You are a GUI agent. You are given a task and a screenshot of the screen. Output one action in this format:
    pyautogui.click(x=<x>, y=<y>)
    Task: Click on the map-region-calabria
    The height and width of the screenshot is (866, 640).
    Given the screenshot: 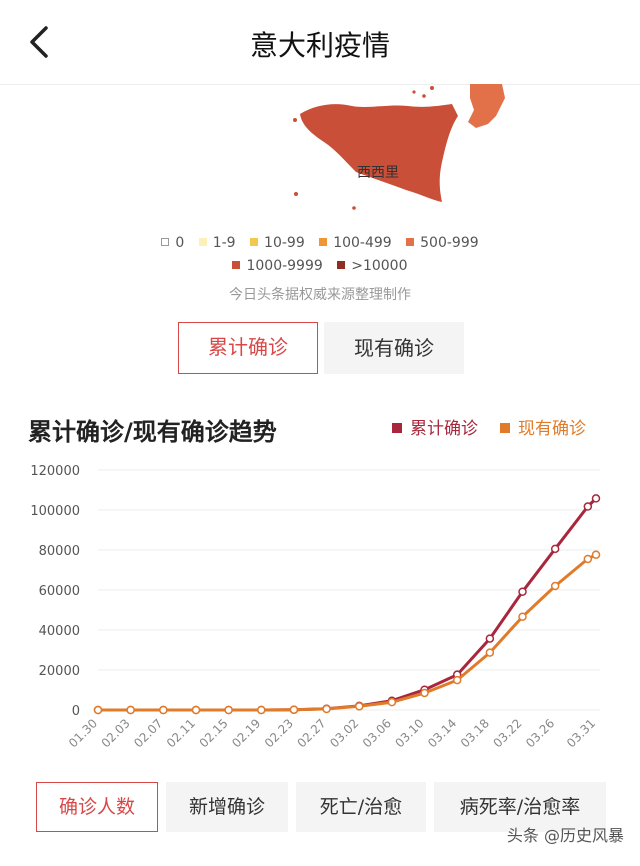 What is the action you would take?
    pyautogui.click(x=486, y=106)
    